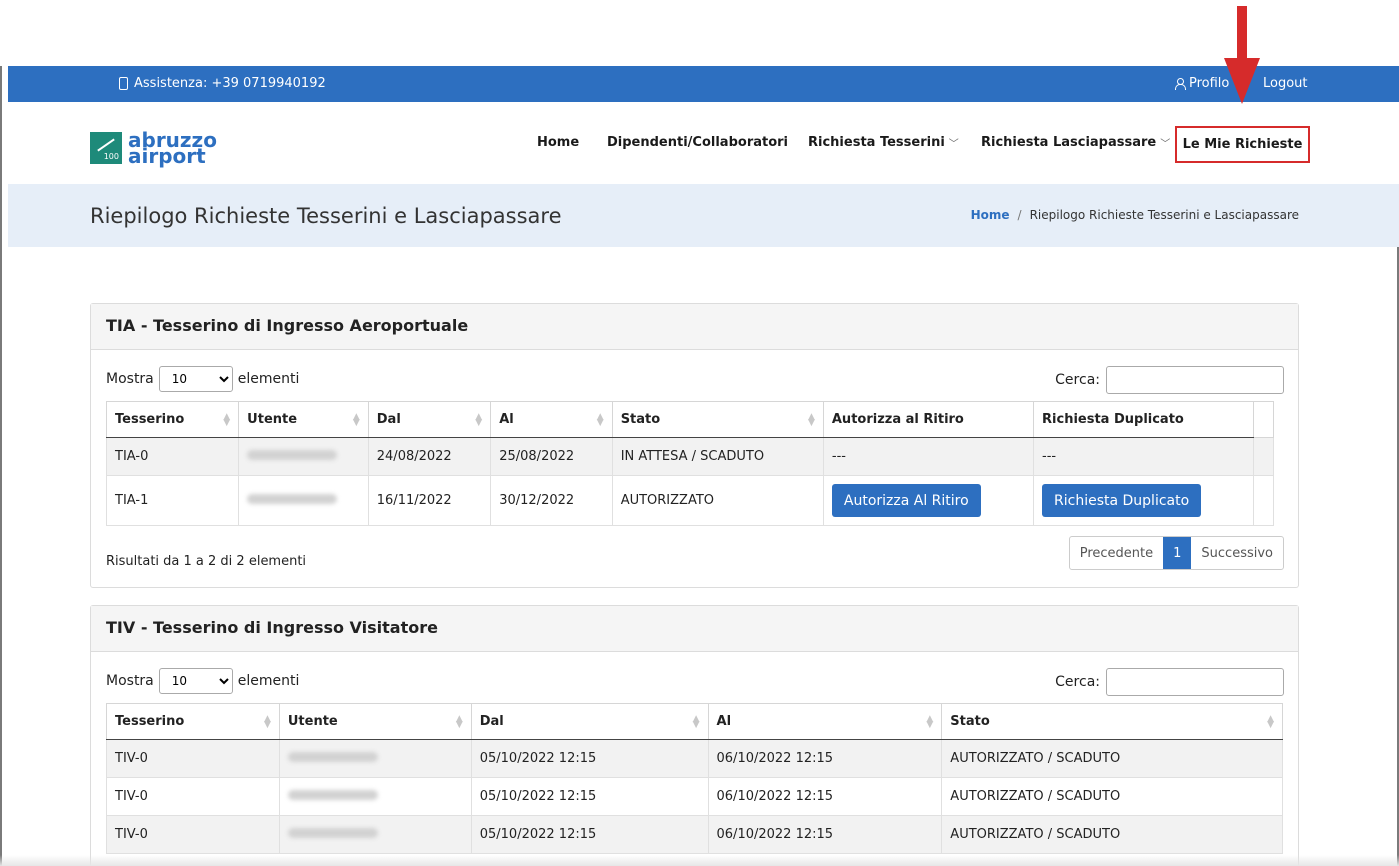 This screenshot has height=866, width=1399. Describe the element at coordinates (928, 456) in the screenshot. I see `cell-autorizza: ---` at that location.